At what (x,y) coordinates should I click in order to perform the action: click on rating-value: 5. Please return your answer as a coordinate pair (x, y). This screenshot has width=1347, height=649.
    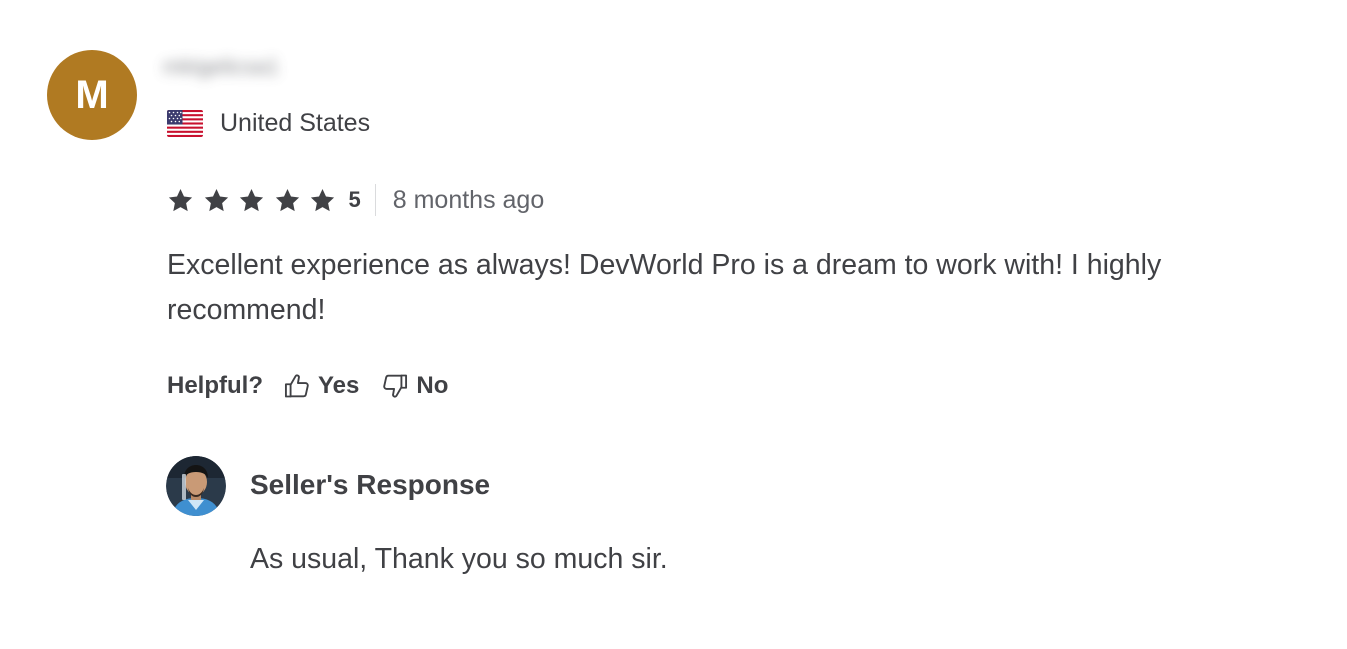
    Looking at the image, I should click on (354, 199).